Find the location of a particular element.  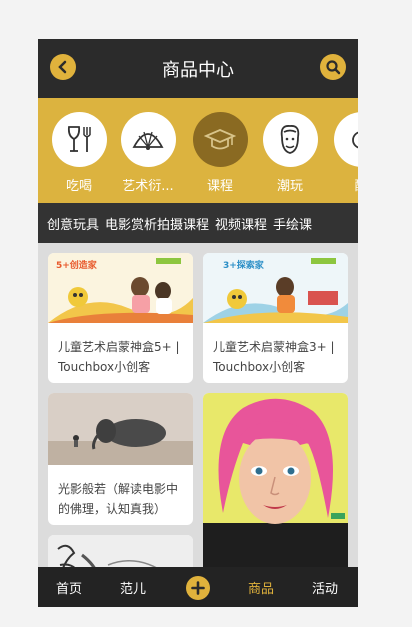

plus-icon is located at coordinates (198, 588).